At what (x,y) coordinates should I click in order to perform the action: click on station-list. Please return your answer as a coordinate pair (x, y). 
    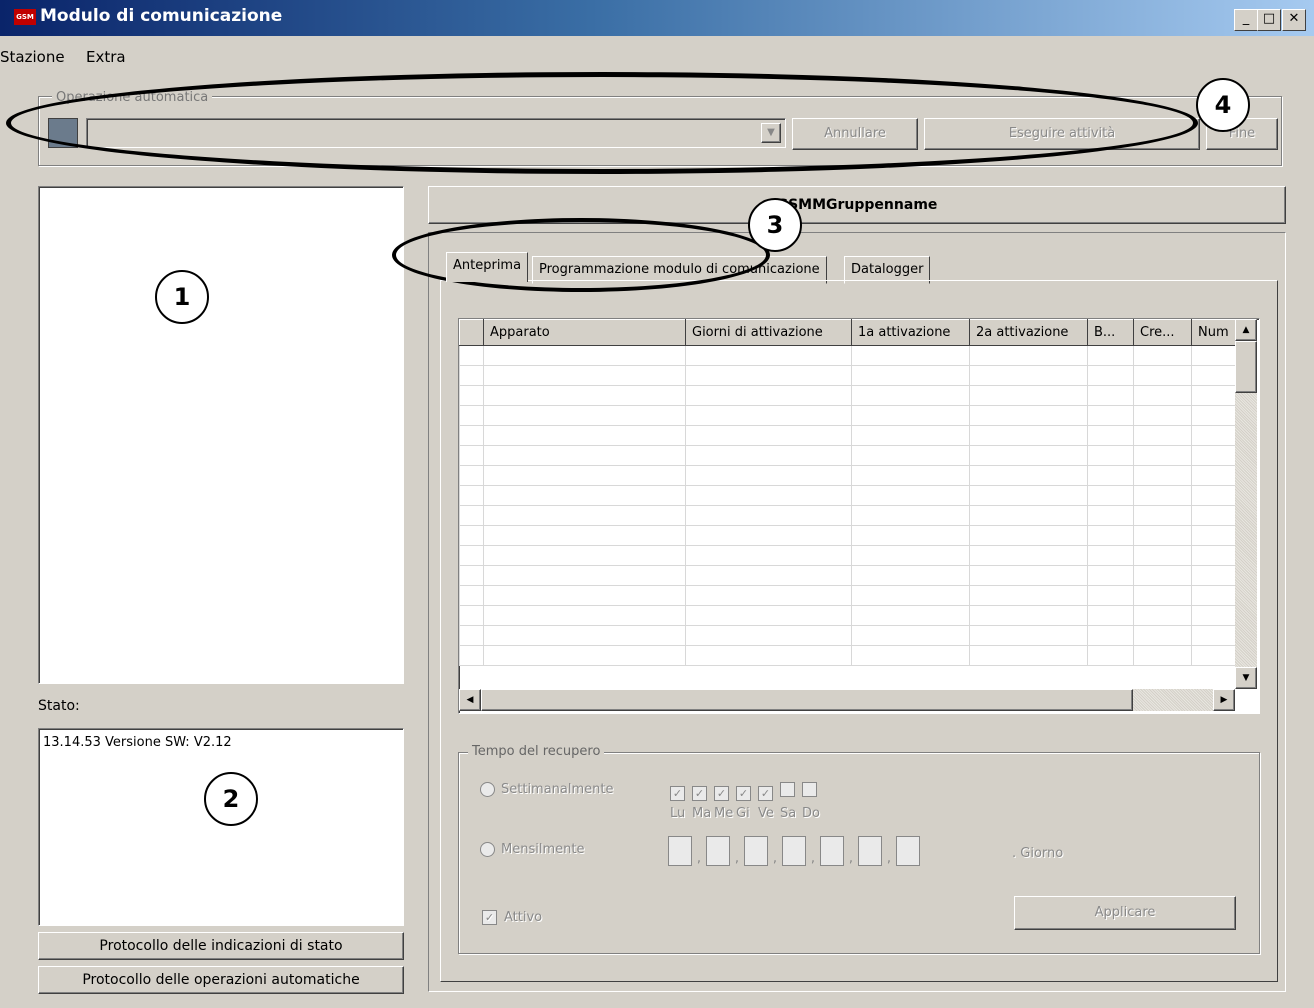
    Looking at the image, I should click on (221, 435).